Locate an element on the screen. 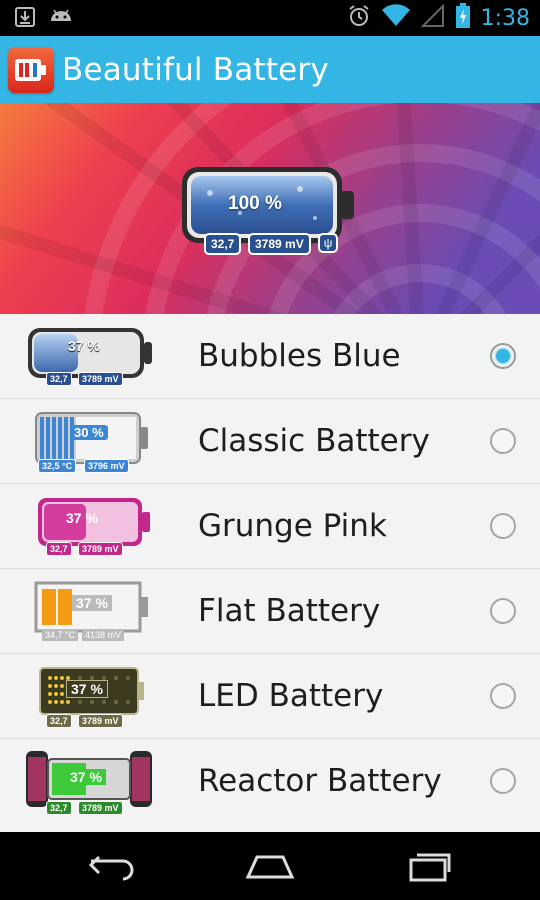 The image size is (540, 900). battery-app-icon is located at coordinates (31, 69).